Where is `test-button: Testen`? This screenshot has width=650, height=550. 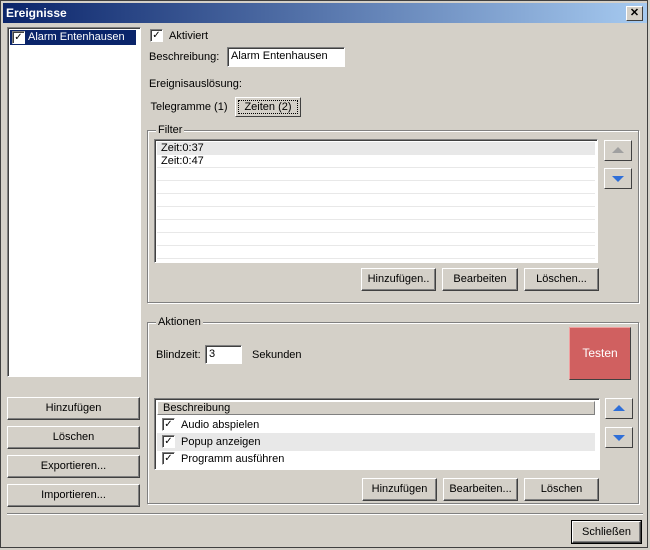
test-button: Testen is located at coordinates (600, 353).